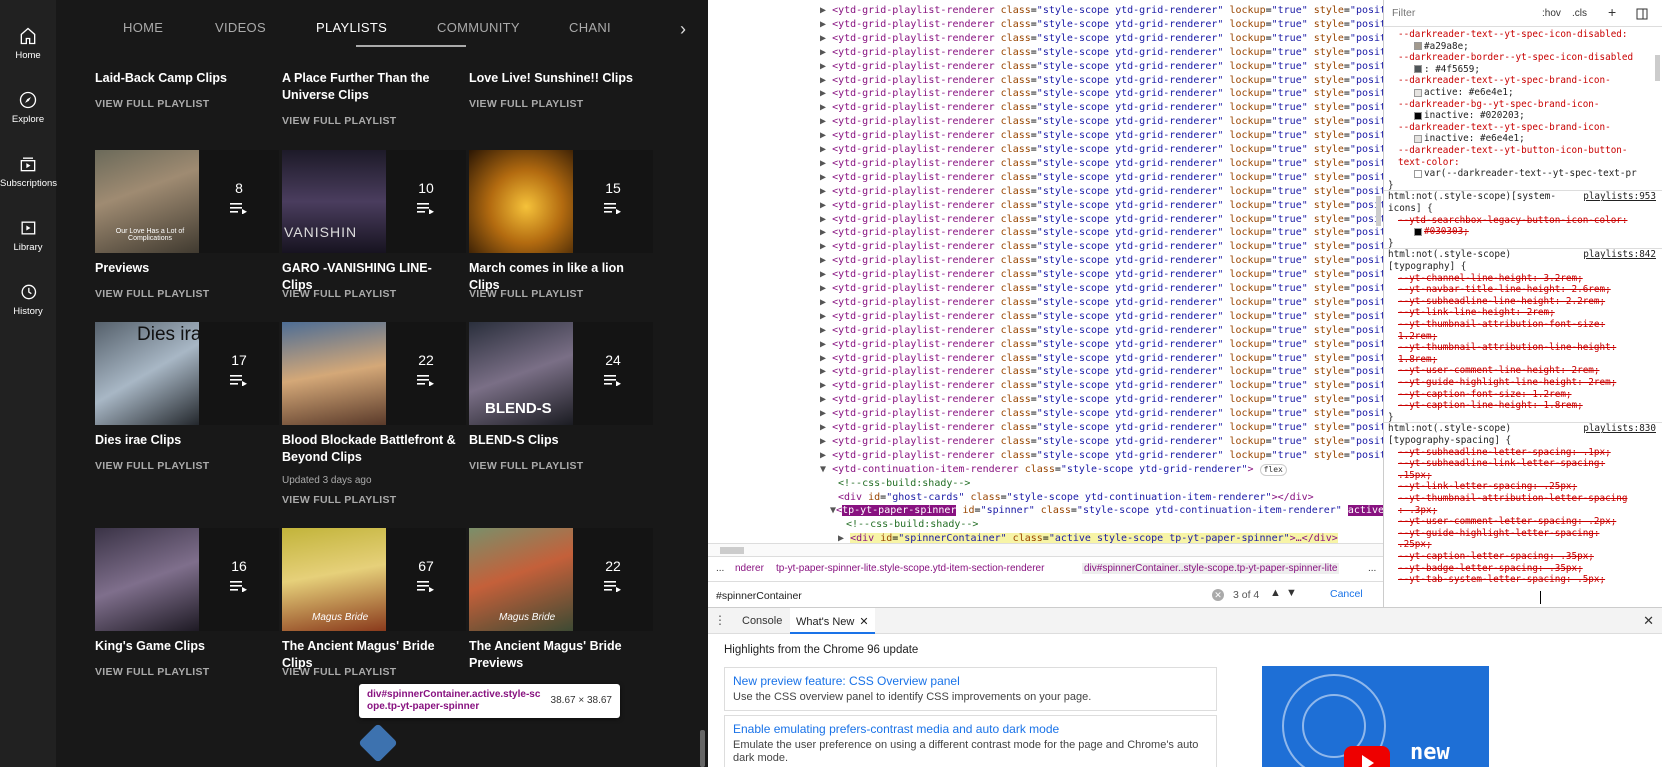  Describe the element at coordinates (970, 681) in the screenshot. I see `feature-title: New preview feature: CSS Overview panel` at that location.